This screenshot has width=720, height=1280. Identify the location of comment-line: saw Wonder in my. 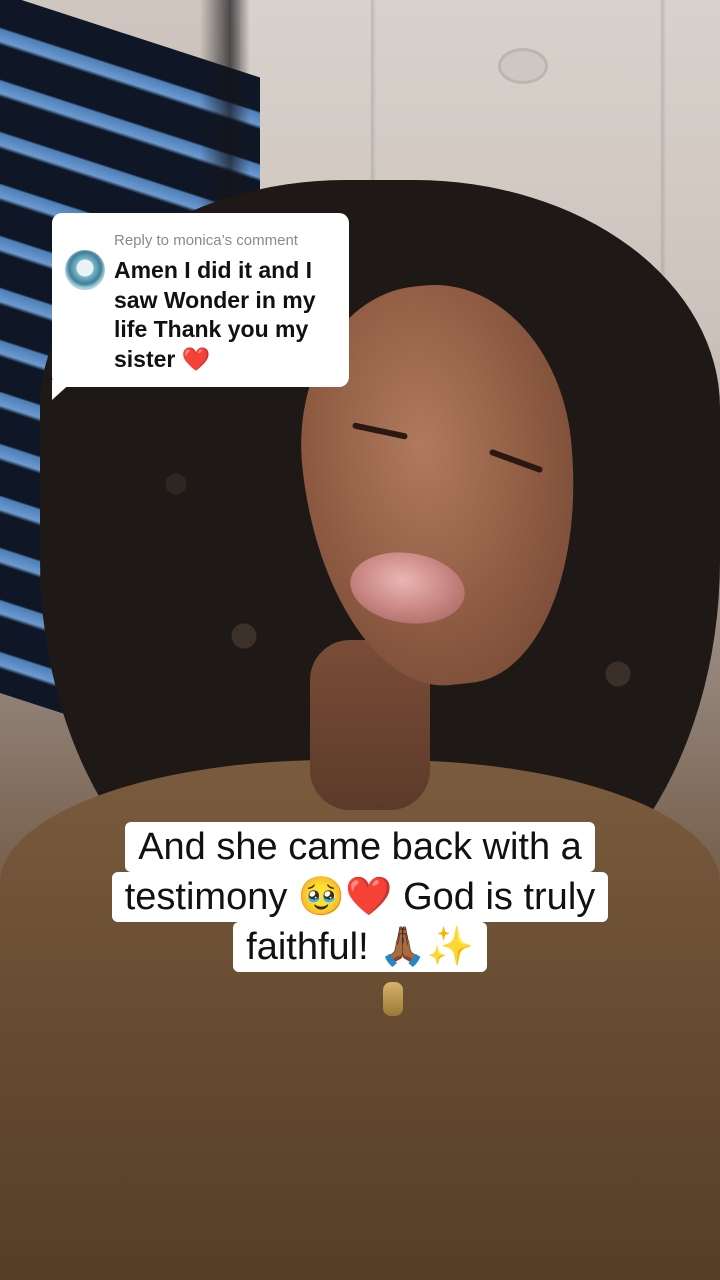
(215, 299).